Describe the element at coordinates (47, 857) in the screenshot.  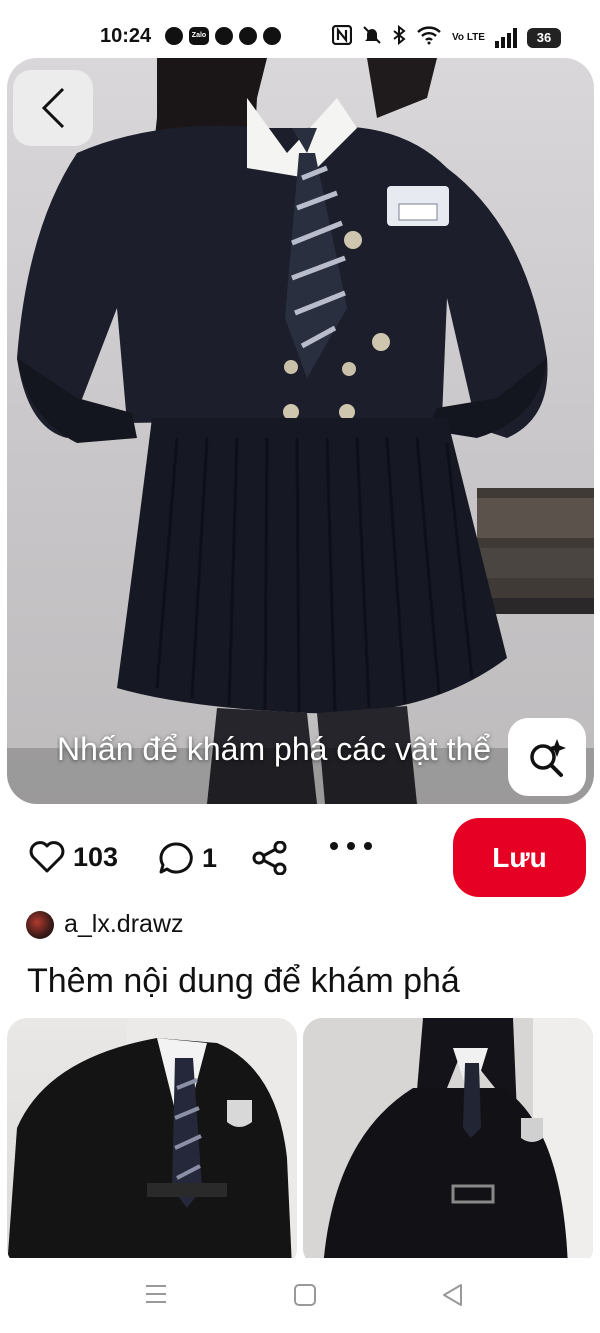
I see `heart-icon` at that location.